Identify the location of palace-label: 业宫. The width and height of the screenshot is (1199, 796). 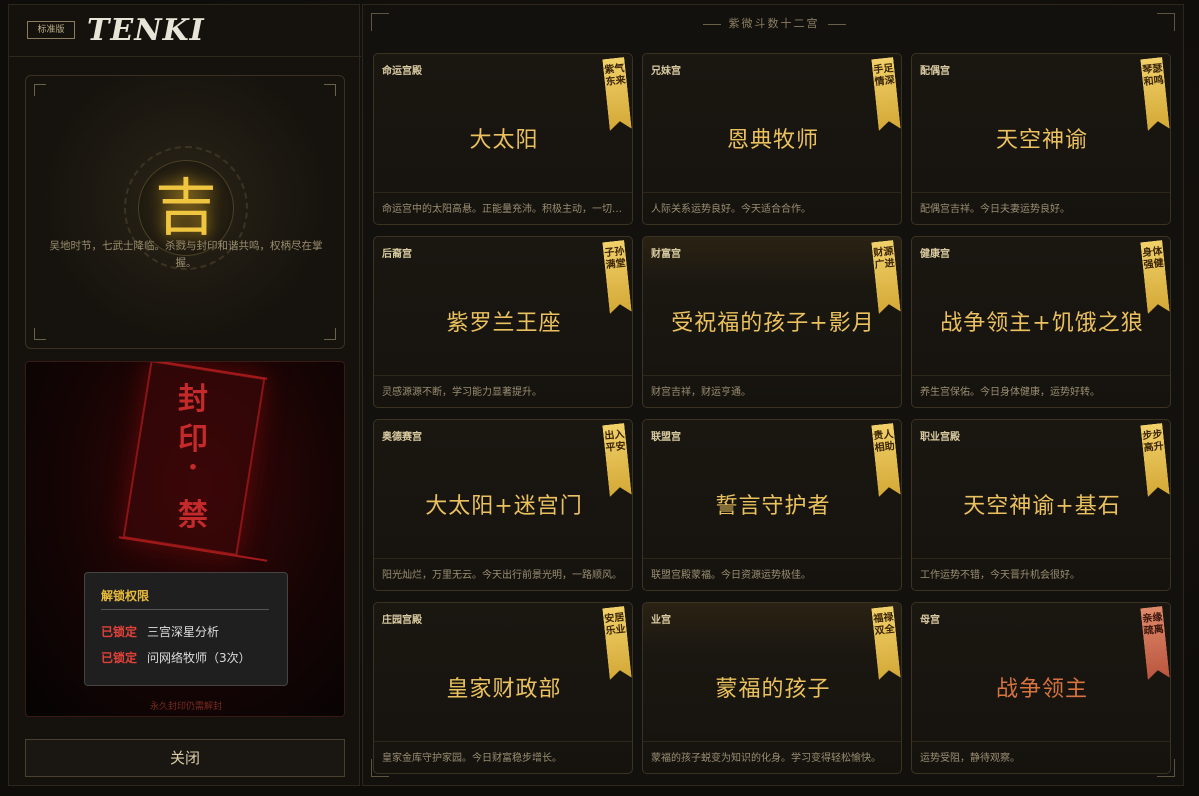
(661, 620).